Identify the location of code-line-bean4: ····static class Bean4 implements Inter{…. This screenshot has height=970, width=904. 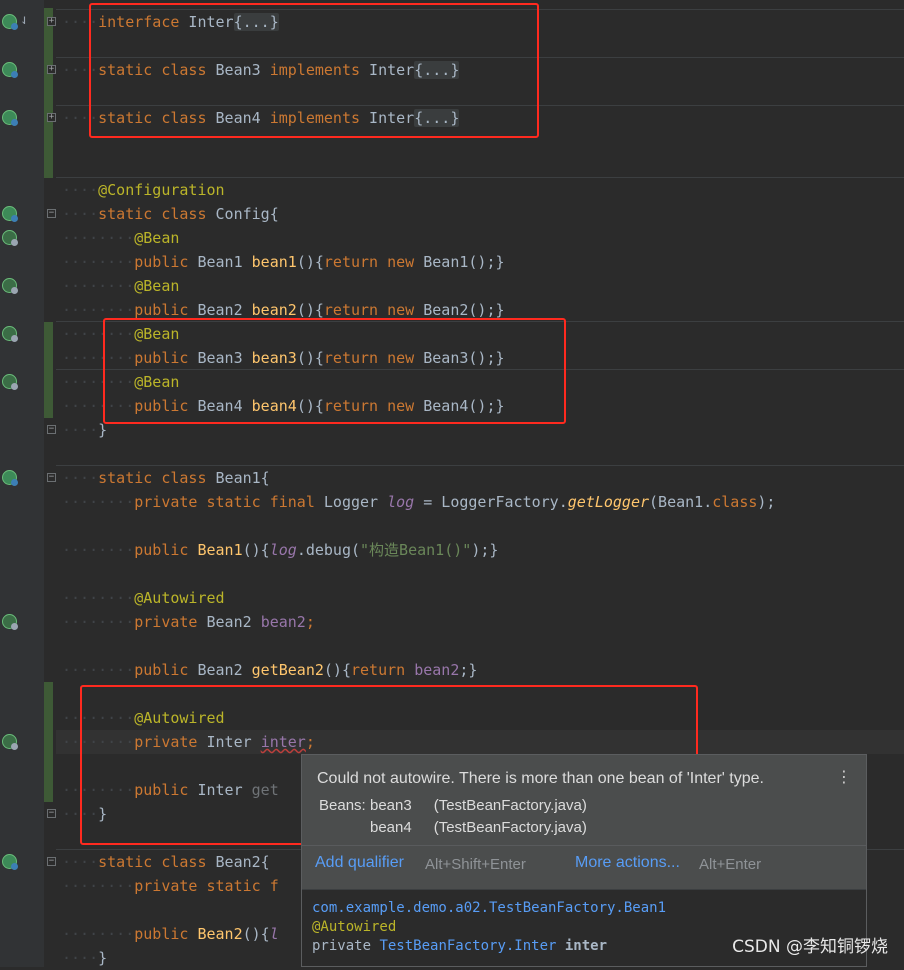
(261, 118).